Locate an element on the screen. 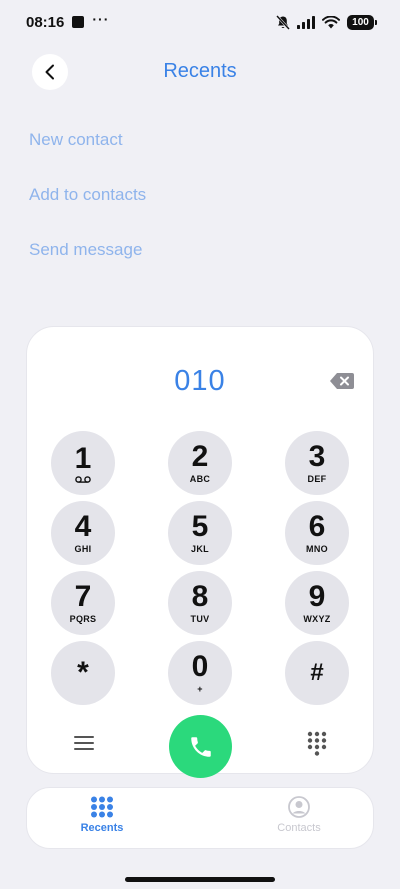  key-letters: JKL is located at coordinates (200, 548).